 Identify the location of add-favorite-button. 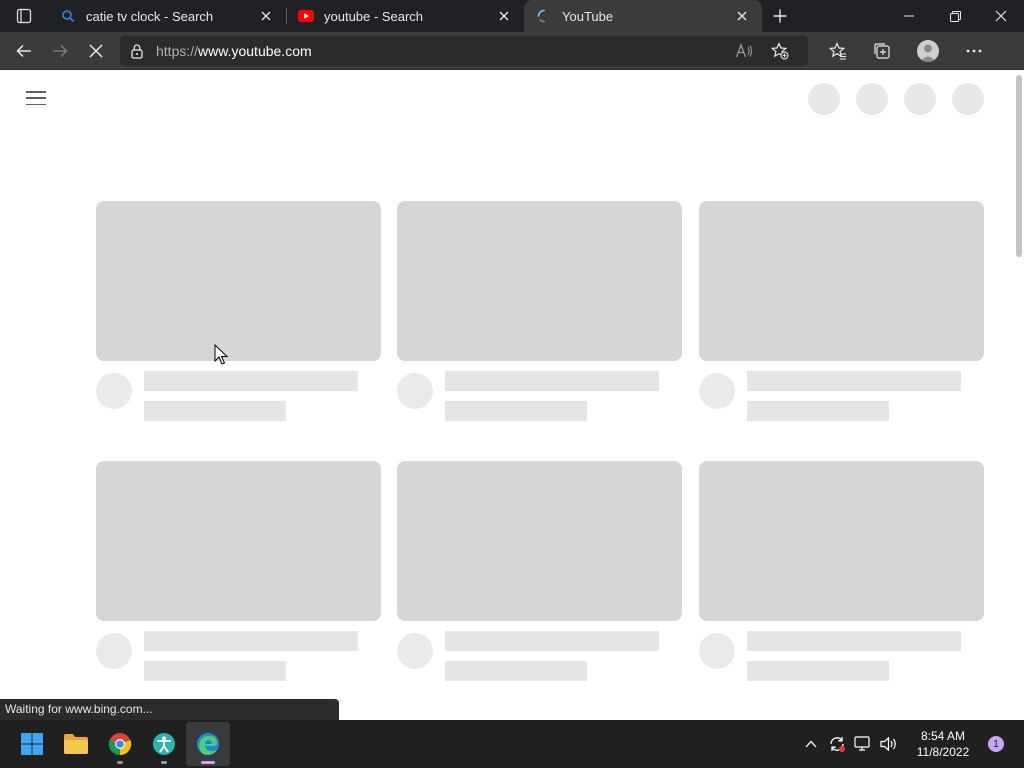
(780, 51).